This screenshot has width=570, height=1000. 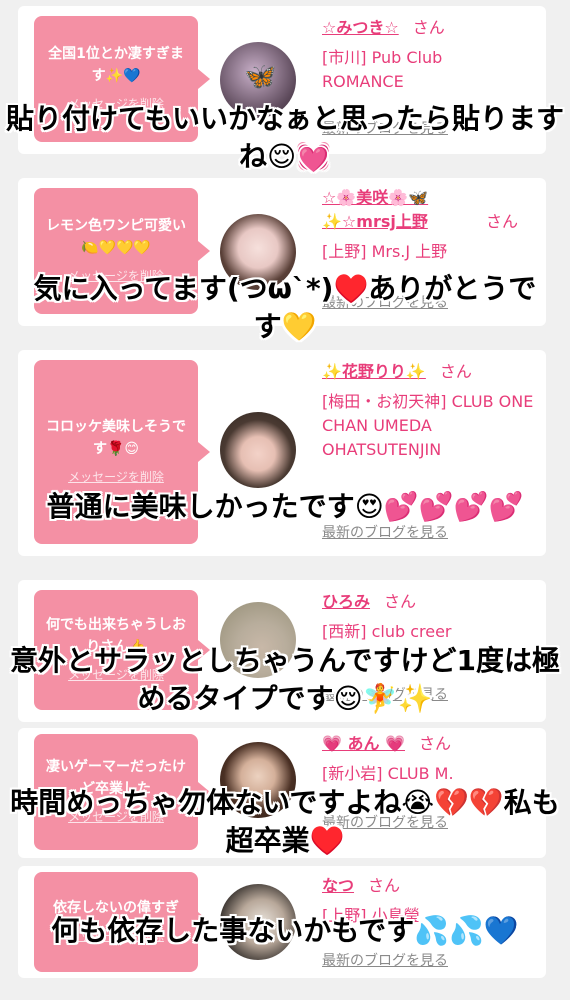 What do you see at coordinates (363, 743) in the screenshot?
I see `host-name-link: 💗 あん 💗` at bounding box center [363, 743].